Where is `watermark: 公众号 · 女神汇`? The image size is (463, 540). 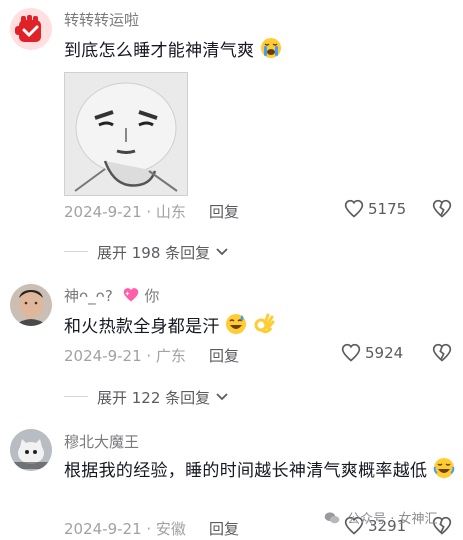
watermark: 公众号 · 女神汇 is located at coordinates (381, 517).